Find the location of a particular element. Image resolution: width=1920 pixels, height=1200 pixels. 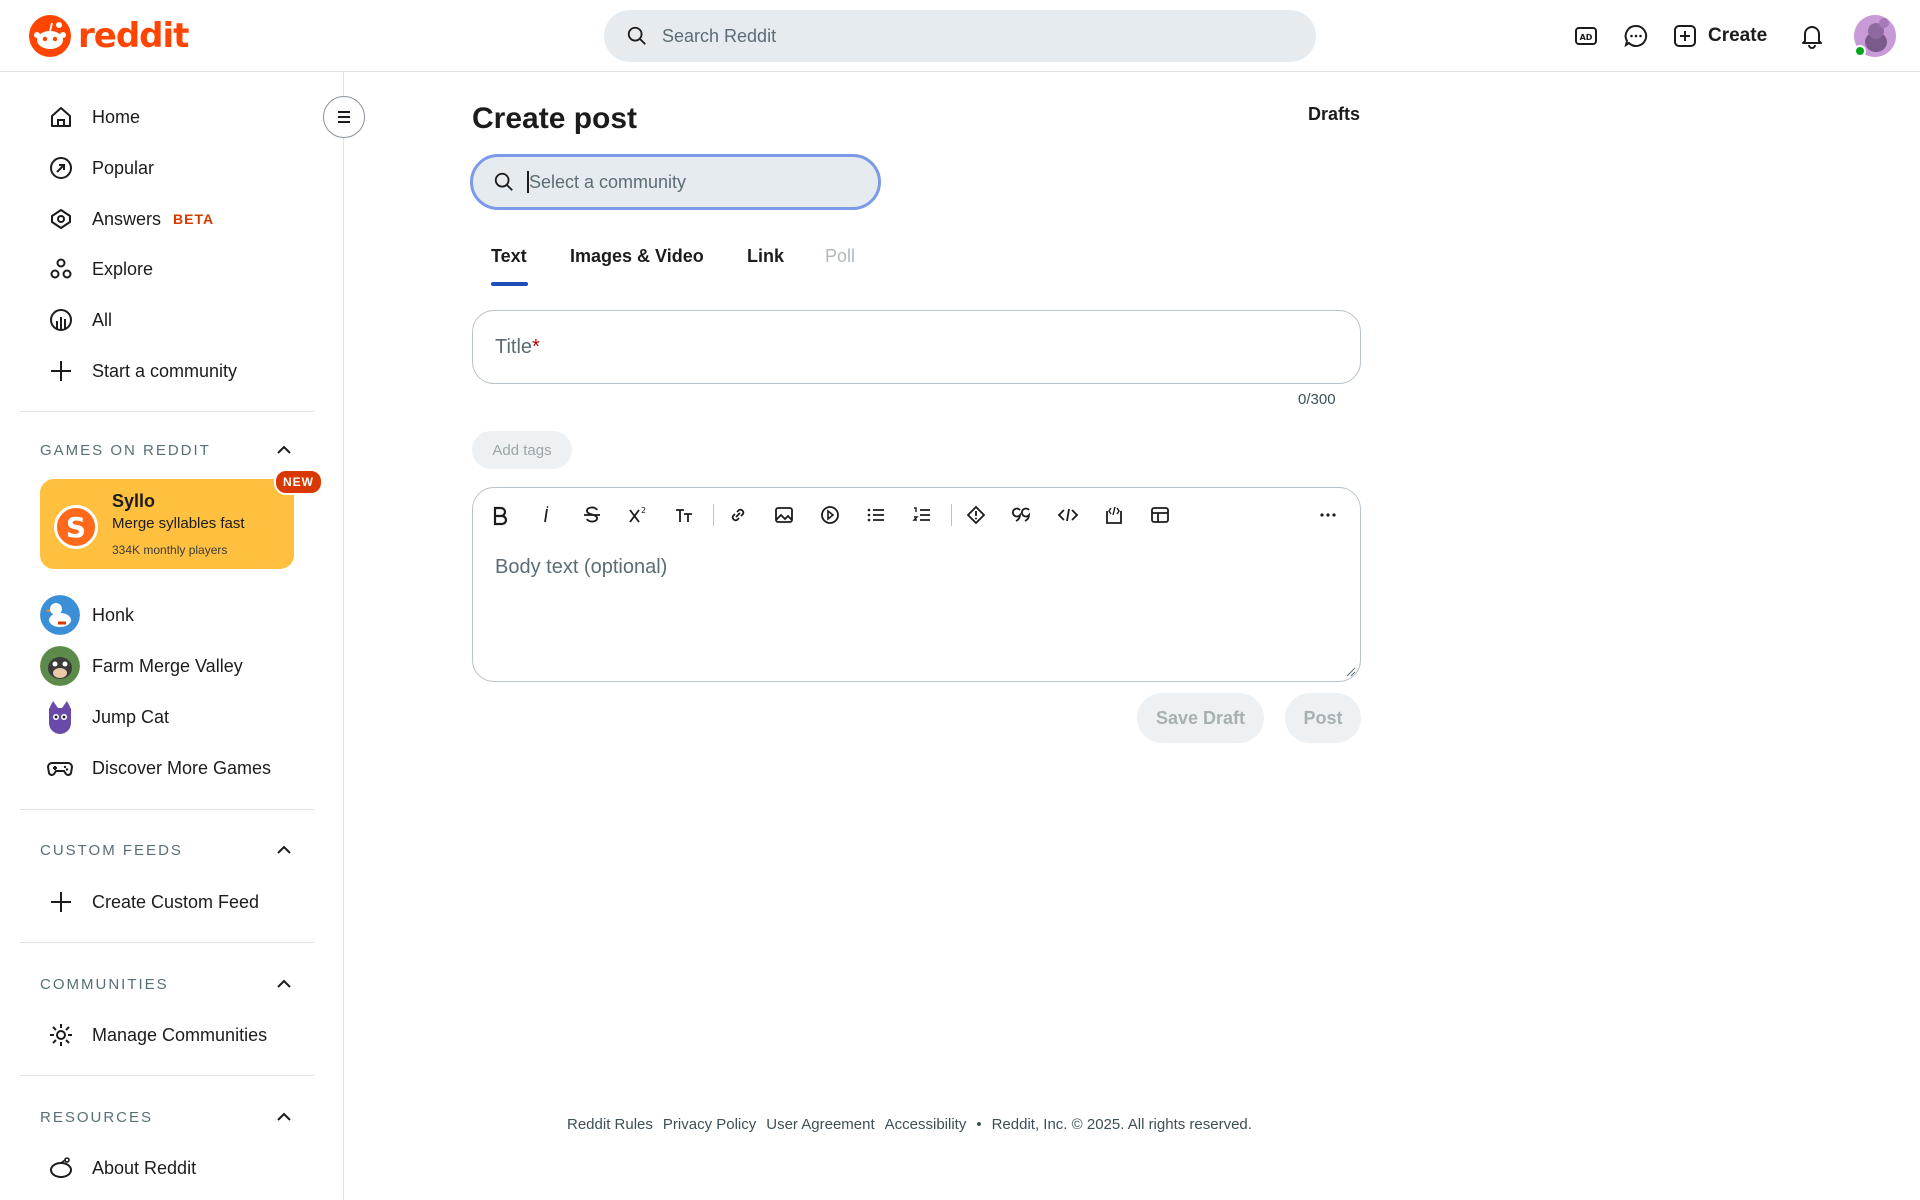

bullet-list-icon is located at coordinates (876, 515).